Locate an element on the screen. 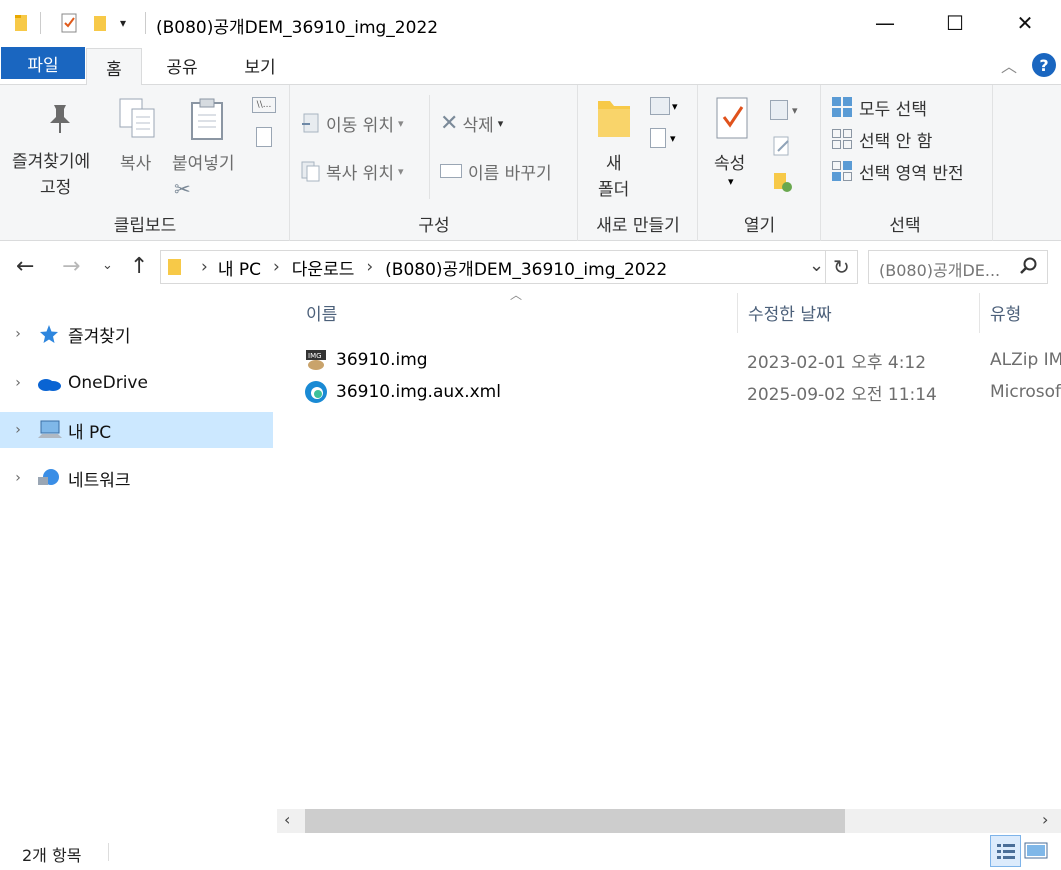 The height and width of the screenshot is (870, 1061). back-arrow-icon: ← is located at coordinates (25, 266).